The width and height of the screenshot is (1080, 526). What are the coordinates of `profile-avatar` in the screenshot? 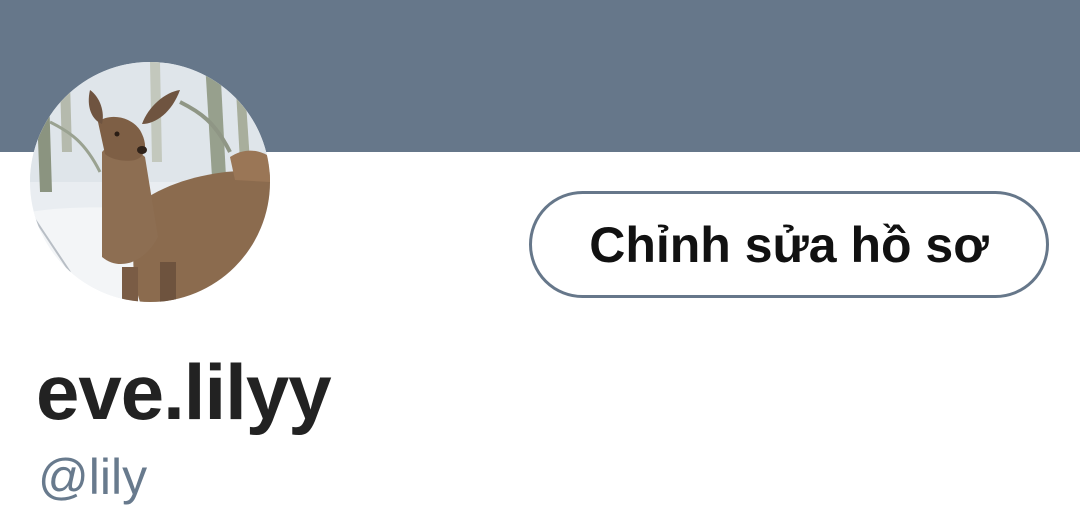 It's located at (150, 182).